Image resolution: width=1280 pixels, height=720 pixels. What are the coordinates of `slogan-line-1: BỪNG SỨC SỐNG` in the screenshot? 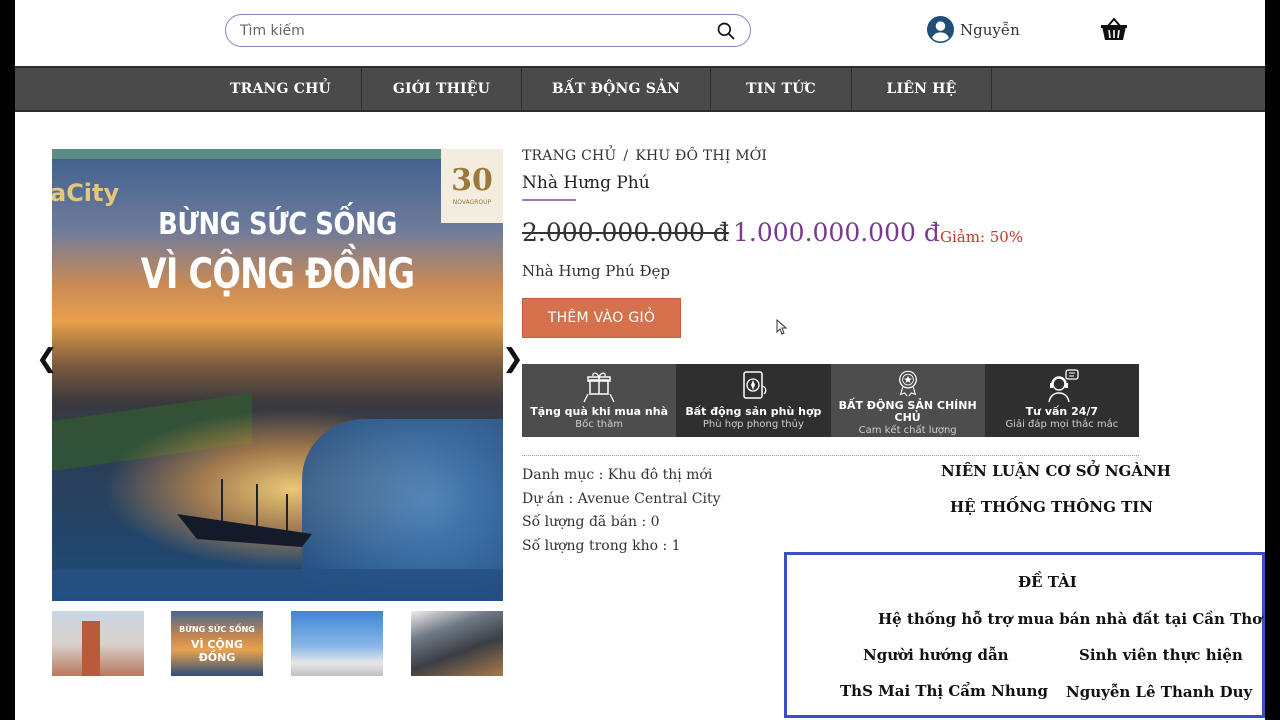 It's located at (277, 224).